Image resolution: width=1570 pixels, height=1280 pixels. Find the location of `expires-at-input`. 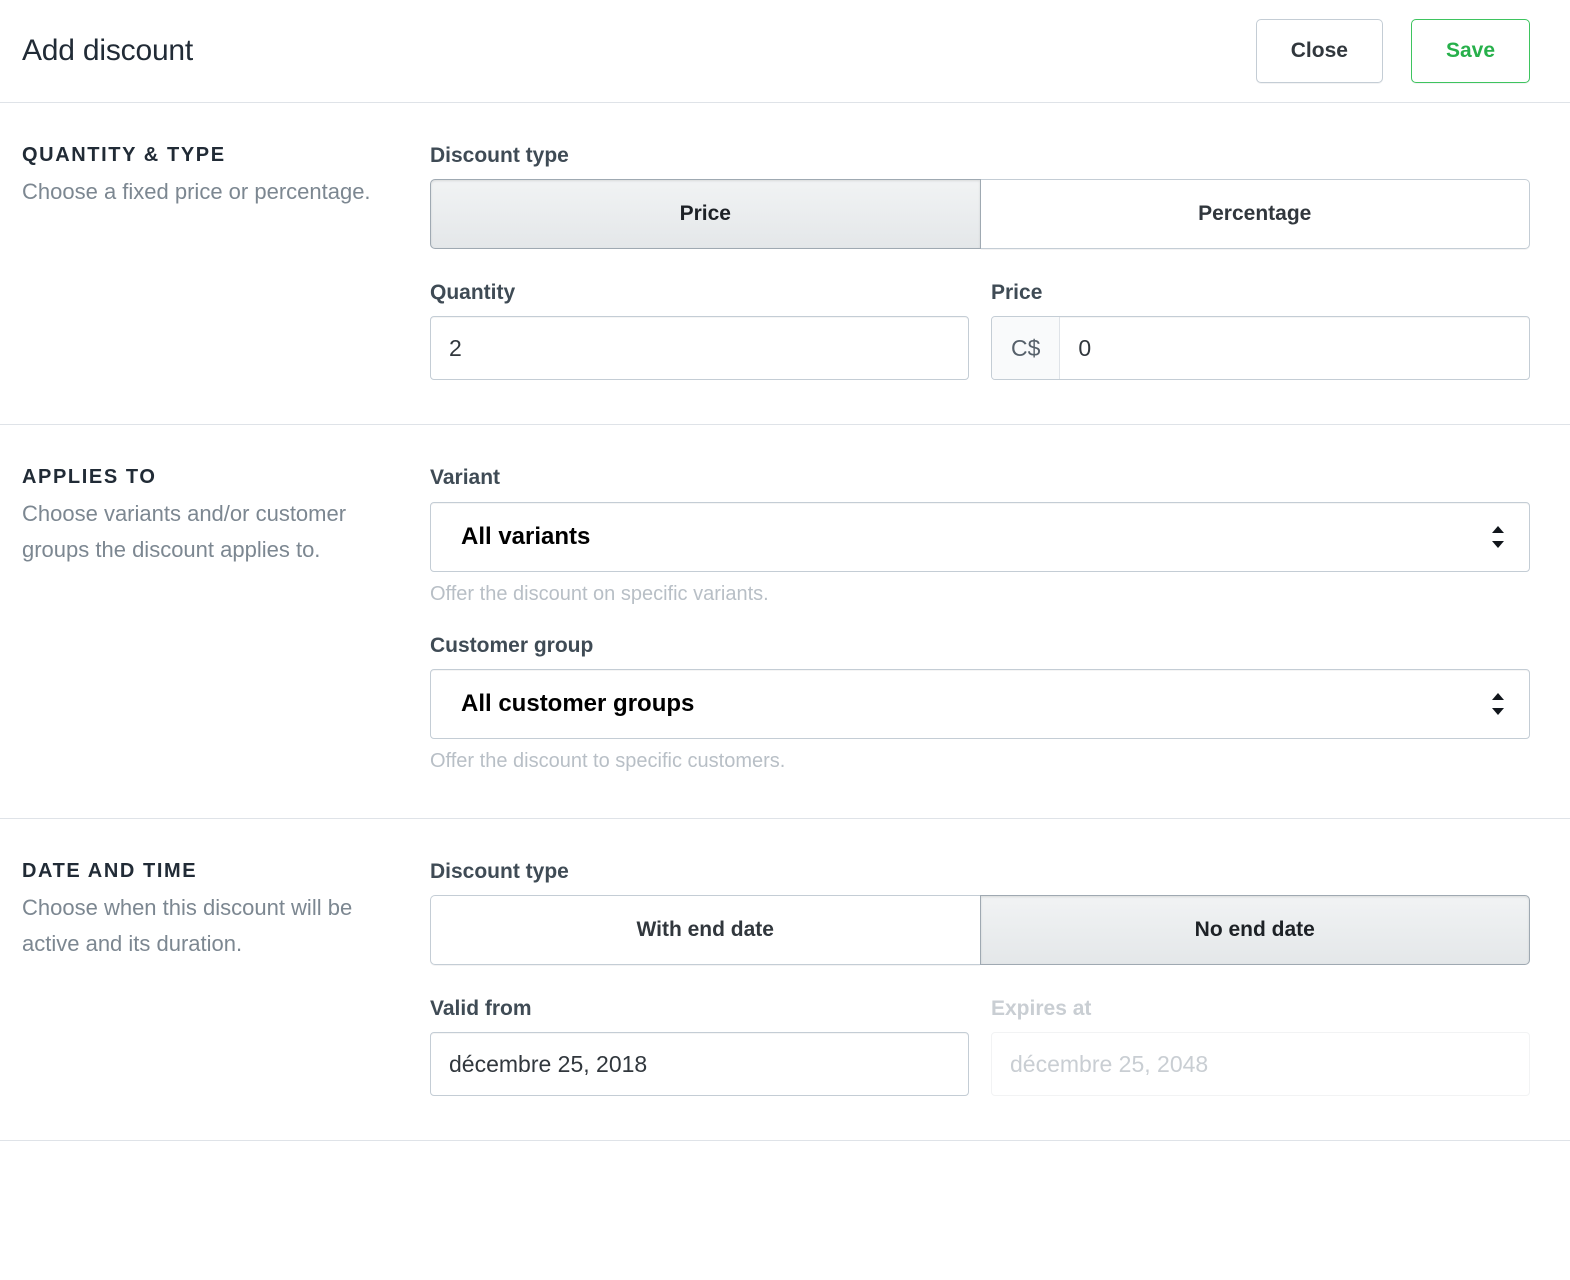

expires-at-input is located at coordinates (1260, 1064).